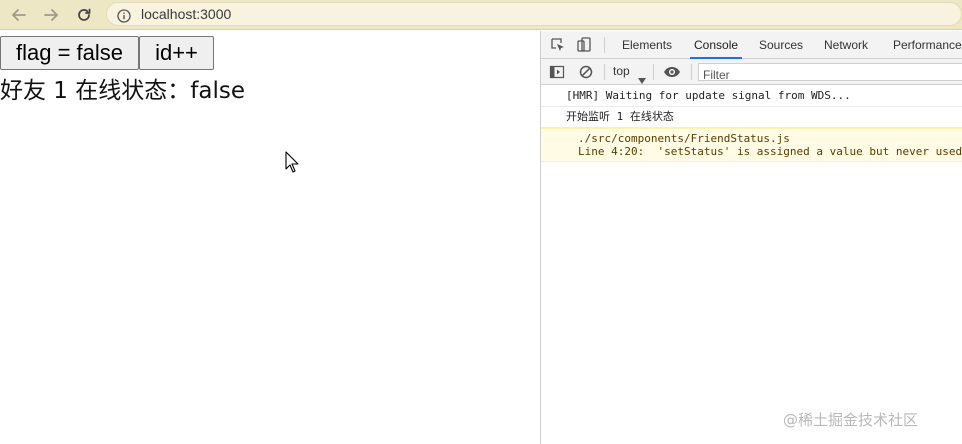 Image resolution: width=962 pixels, height=444 pixels. I want to click on tab-elements: Elements, so click(647, 45).